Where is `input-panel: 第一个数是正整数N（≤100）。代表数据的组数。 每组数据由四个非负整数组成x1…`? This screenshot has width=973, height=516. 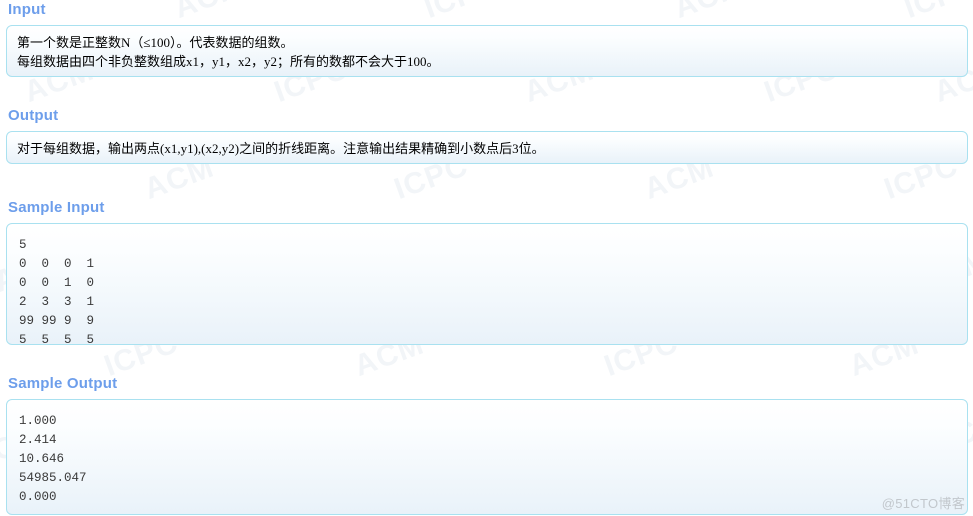 input-panel: 第一个数是正整数N（≤100）。代表数据的组数。 每组数据由四个非负整数组成x1… is located at coordinates (487, 51).